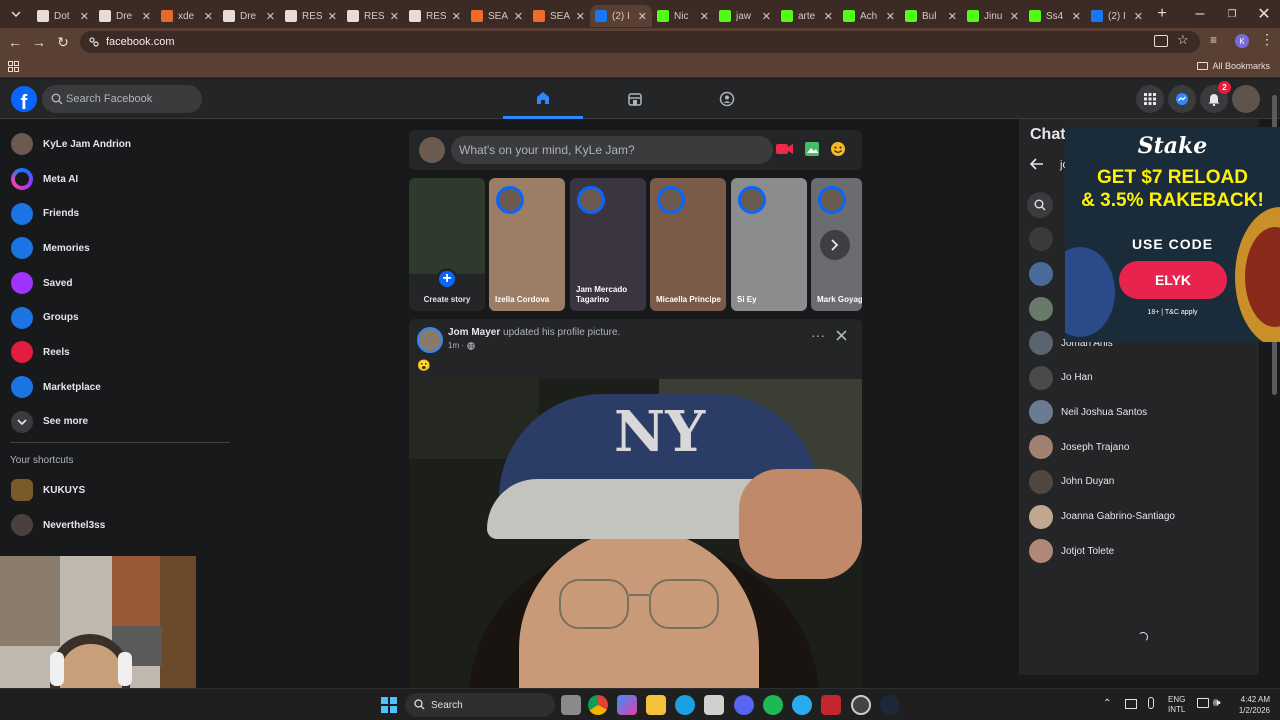  I want to click on chat-back-button, so click(1037, 164).